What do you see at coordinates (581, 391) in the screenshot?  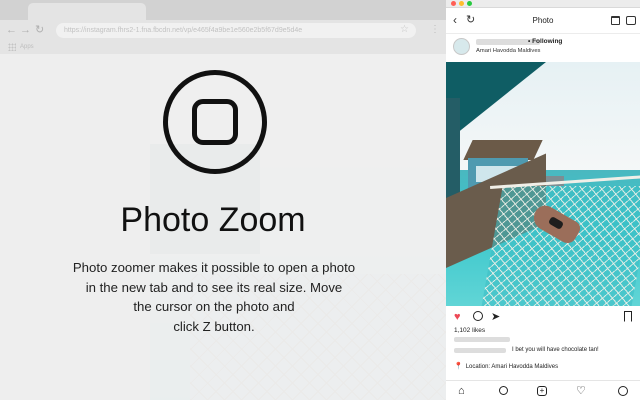 I see `activity-heart-icon: ♡` at bounding box center [581, 391].